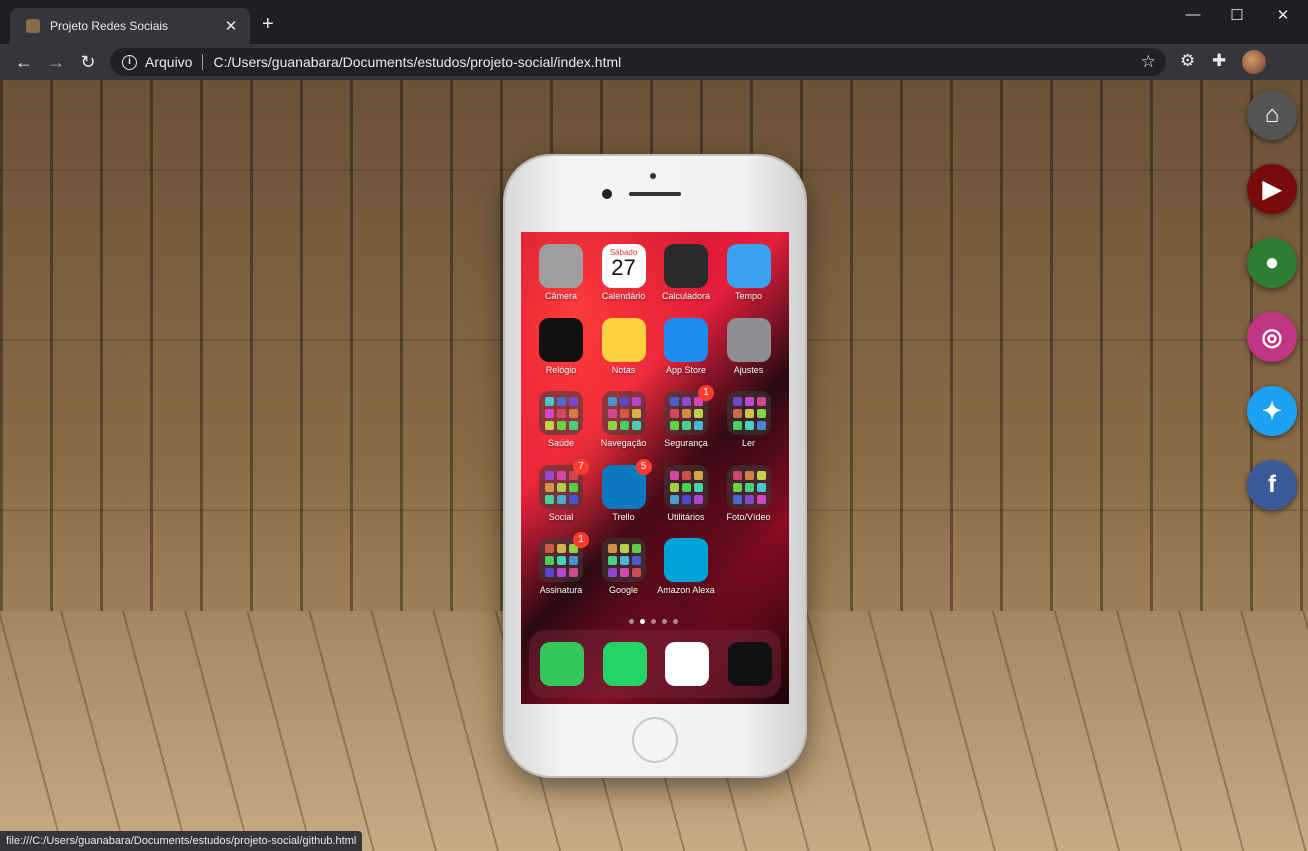 The width and height of the screenshot is (1308, 851). What do you see at coordinates (686, 266) in the screenshot?
I see `calculator-icon` at bounding box center [686, 266].